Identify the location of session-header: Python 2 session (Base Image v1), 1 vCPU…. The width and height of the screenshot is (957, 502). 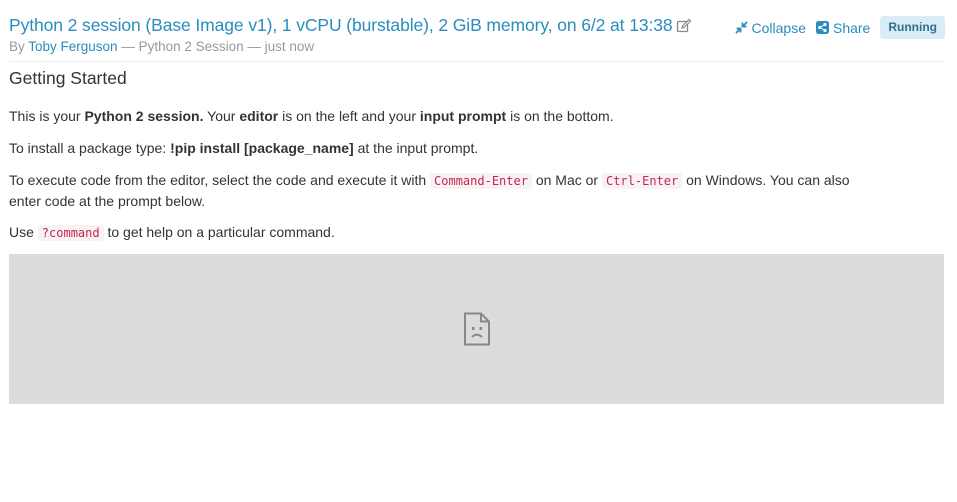
(477, 37).